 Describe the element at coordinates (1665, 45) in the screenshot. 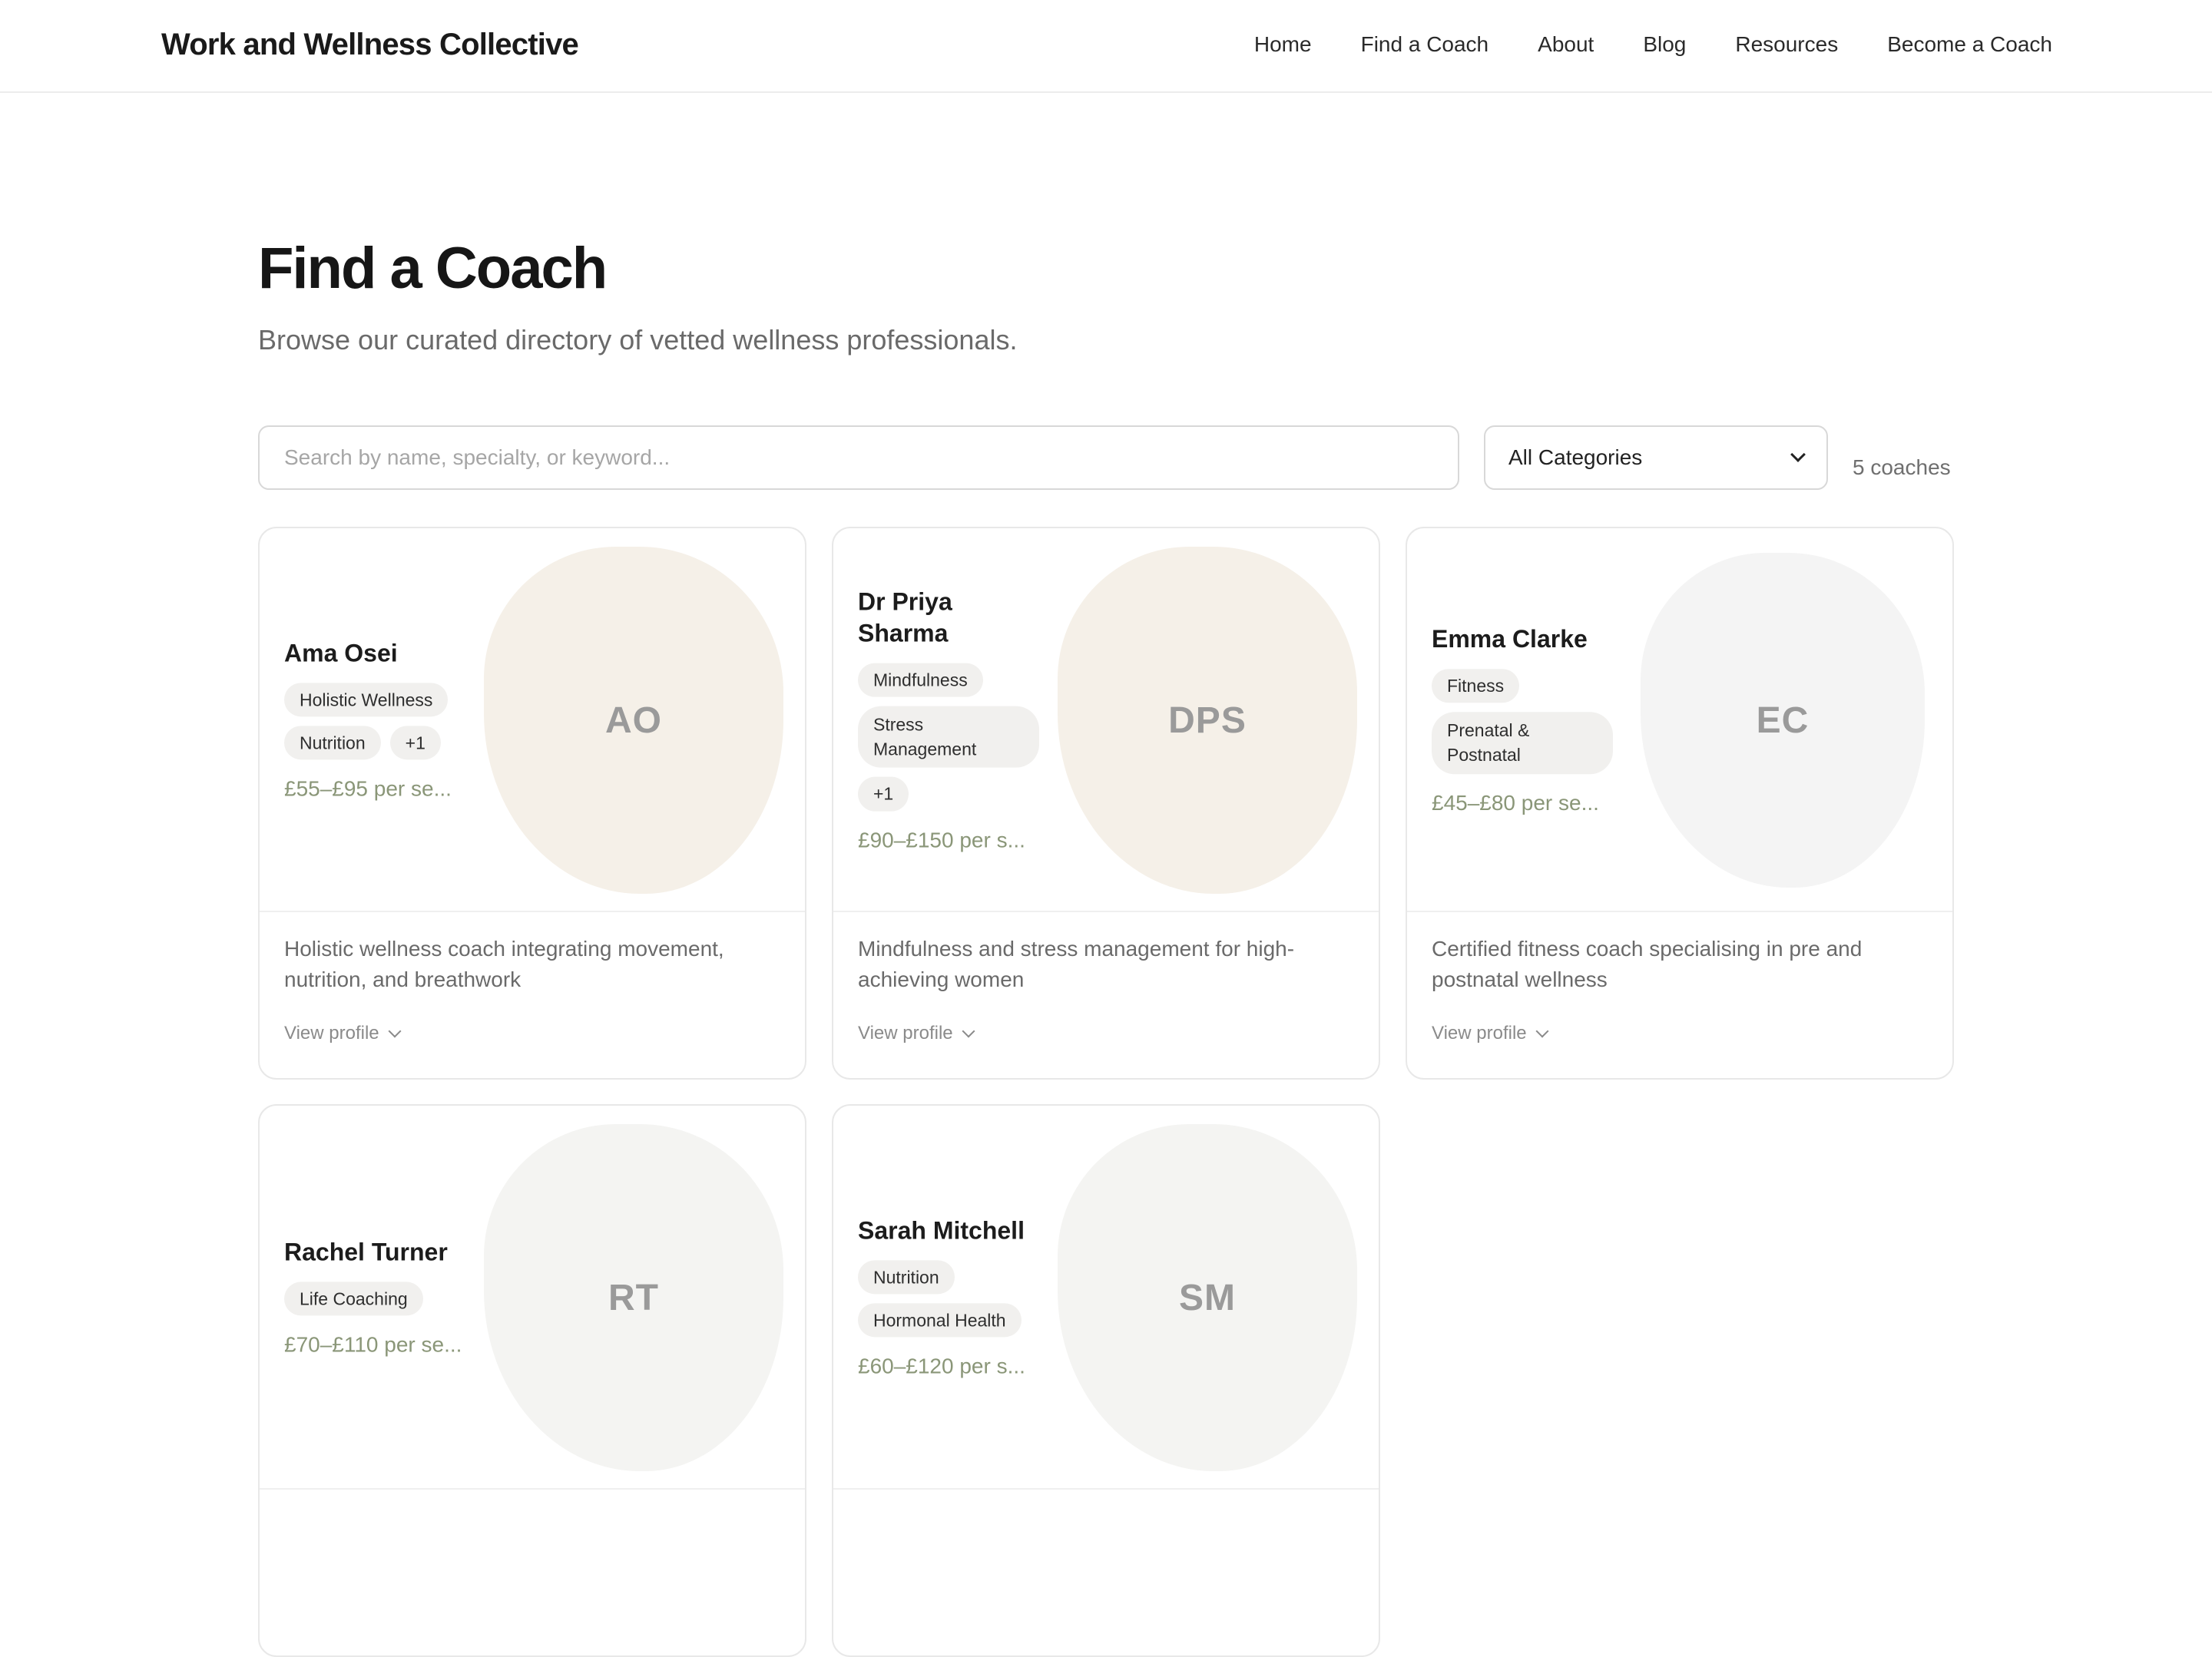

I see `nav-blog: Blog` at that location.